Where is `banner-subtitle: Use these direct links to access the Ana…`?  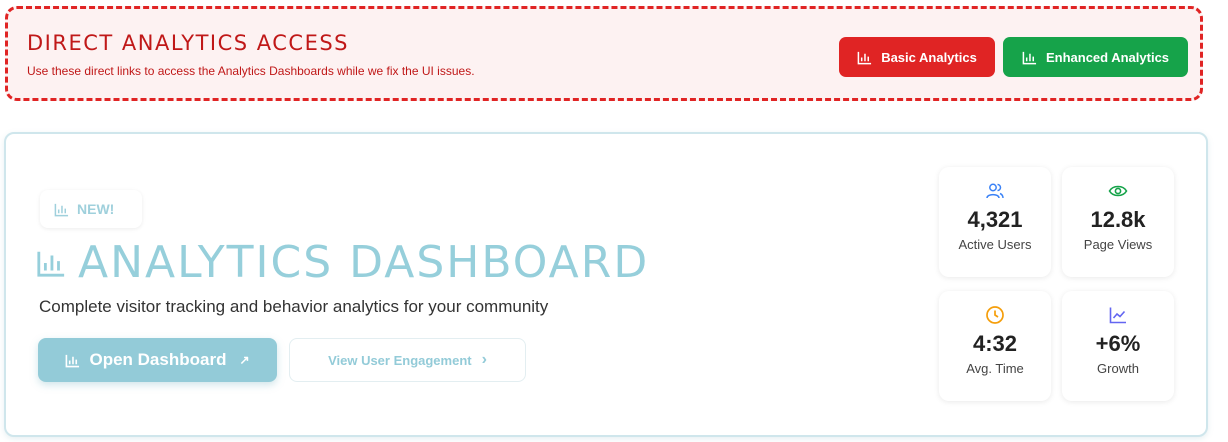 banner-subtitle: Use these direct links to access the Ana… is located at coordinates (251, 71).